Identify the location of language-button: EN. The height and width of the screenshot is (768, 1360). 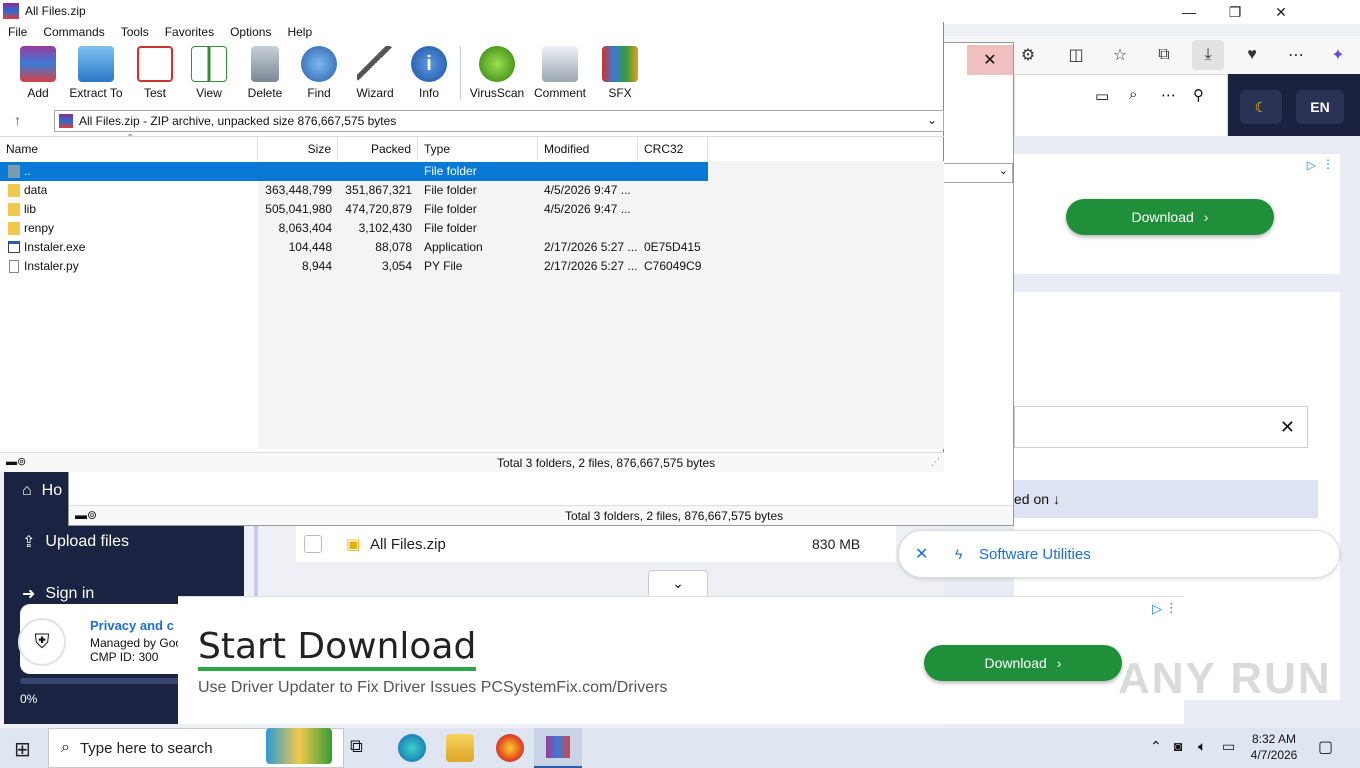
(1320, 107).